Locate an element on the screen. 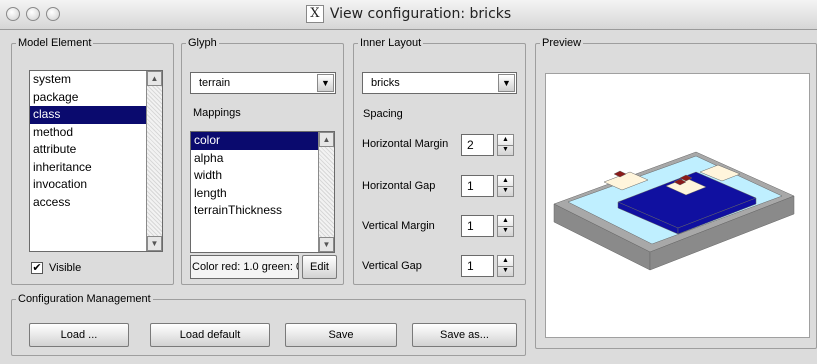  mapping-item: terrainThickness is located at coordinates (262, 211).